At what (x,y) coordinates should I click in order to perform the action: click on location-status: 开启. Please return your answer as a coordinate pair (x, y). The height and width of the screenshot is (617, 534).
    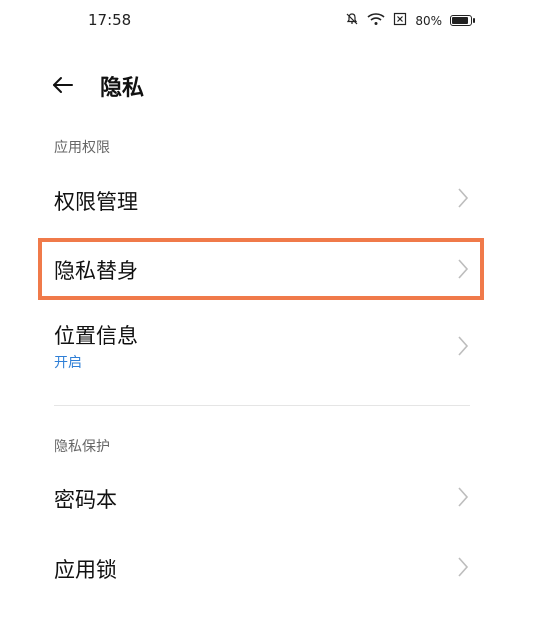
    Looking at the image, I should click on (68, 363).